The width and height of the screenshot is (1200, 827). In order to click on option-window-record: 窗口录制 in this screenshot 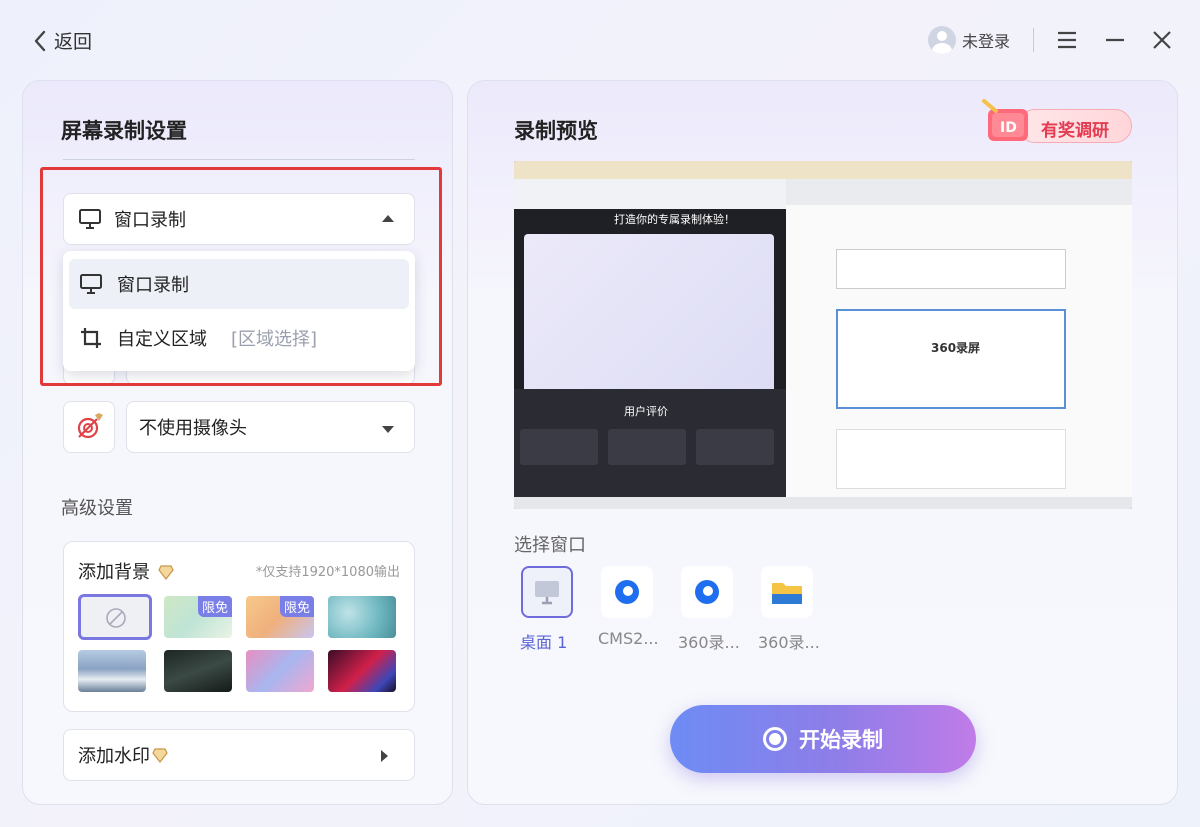, I will do `click(239, 284)`.